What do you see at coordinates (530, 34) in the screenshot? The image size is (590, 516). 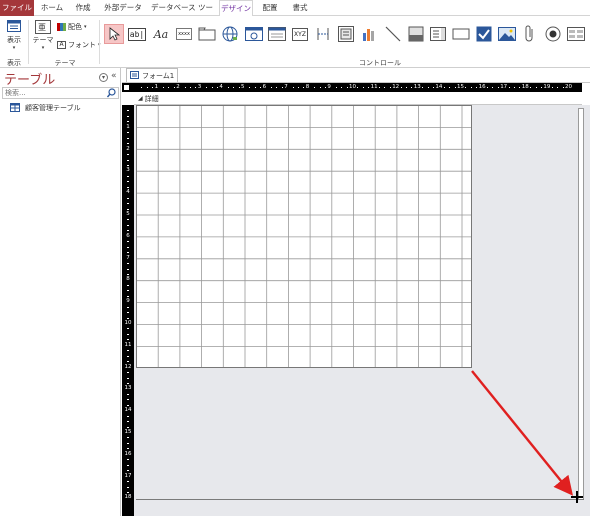 I see `attachment-icon` at bounding box center [530, 34].